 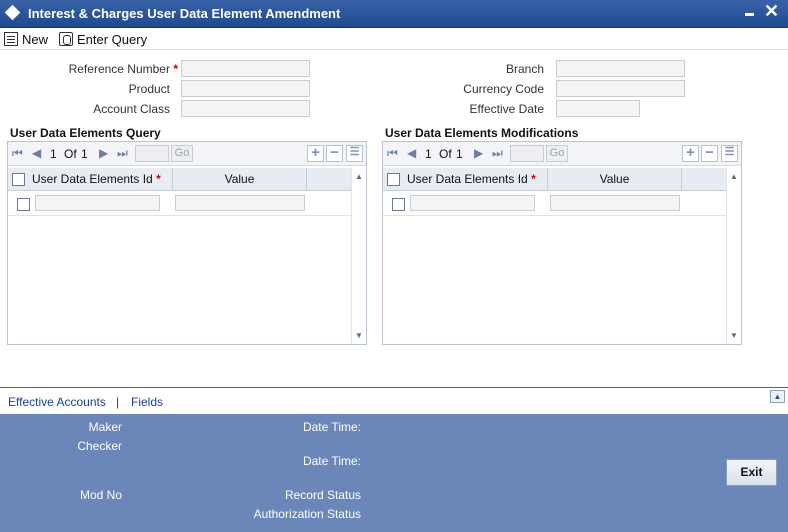 I want to click on new-button: New, so click(x=26, y=39).